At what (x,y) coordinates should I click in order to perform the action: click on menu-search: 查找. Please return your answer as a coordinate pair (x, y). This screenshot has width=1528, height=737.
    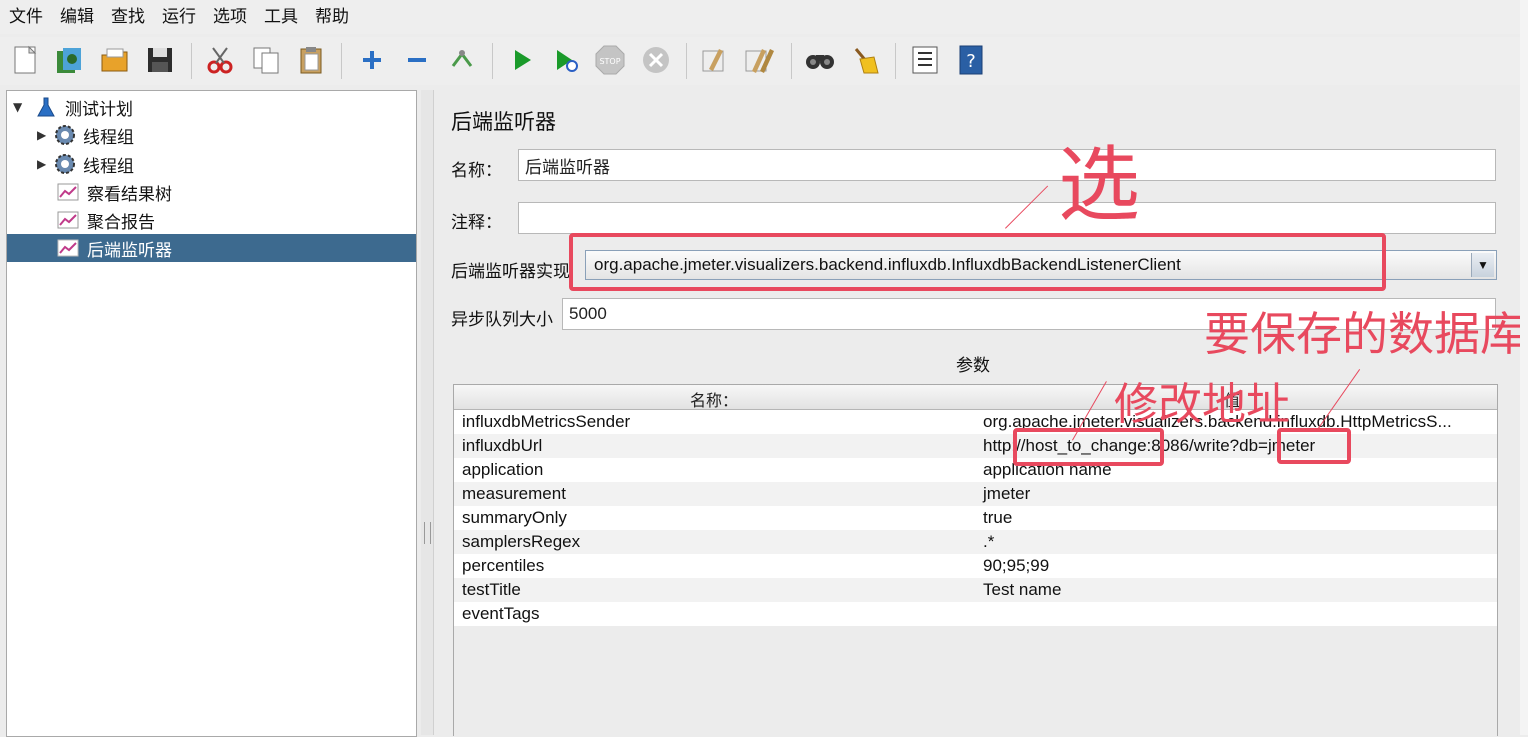
    Looking at the image, I should click on (127, 17).